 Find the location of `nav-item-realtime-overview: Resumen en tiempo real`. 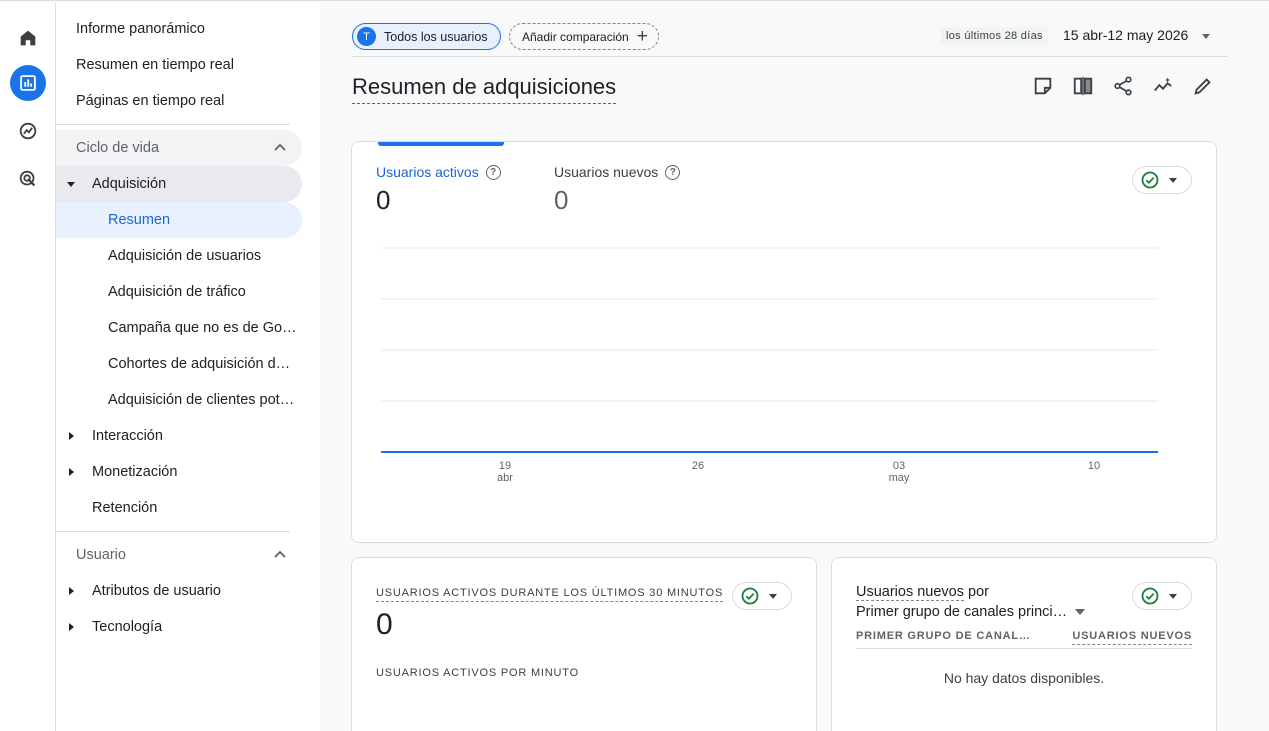

nav-item-realtime-overview: Resumen en tiempo real is located at coordinates (179, 65).